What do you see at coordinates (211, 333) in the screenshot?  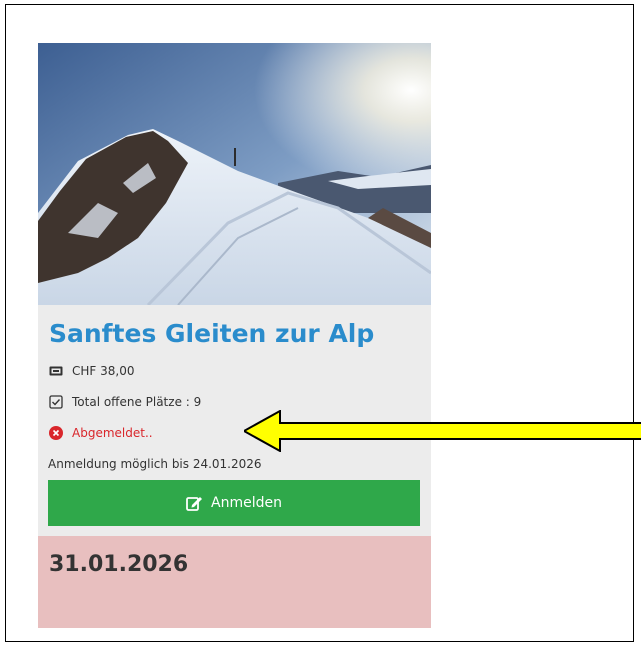 I see `event-title: Sanftes Gleiten zur Alp` at bounding box center [211, 333].